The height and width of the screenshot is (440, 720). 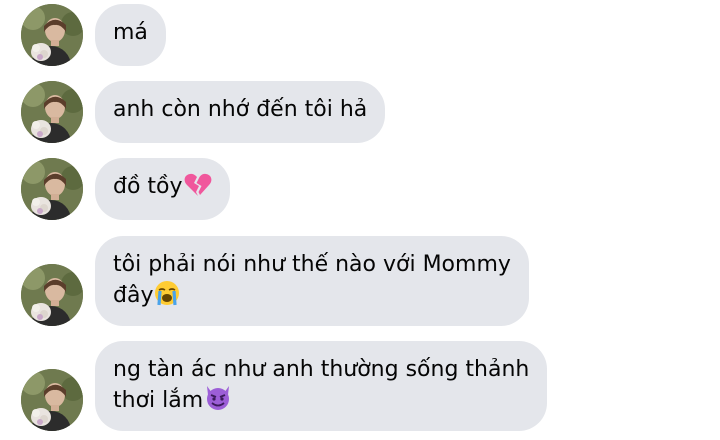 What do you see at coordinates (321, 402) in the screenshot?
I see `message-text-line: thơi lắm` at bounding box center [321, 402].